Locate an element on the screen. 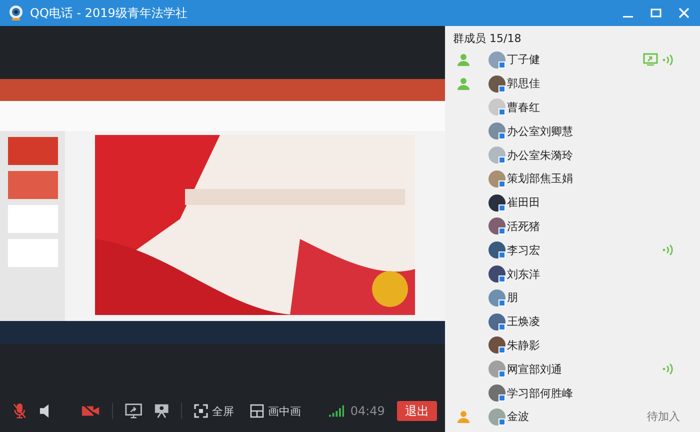  member-name: 崔田田 is located at coordinates (523, 202).